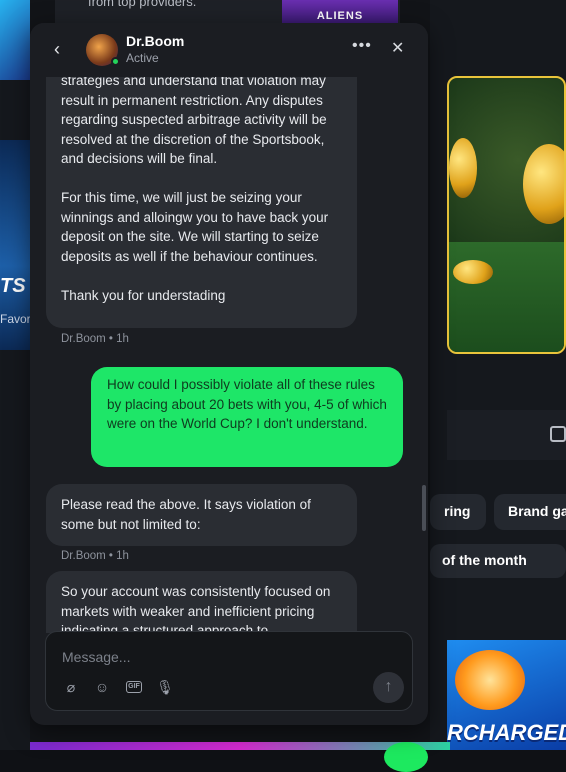 The width and height of the screenshot is (566, 772). I want to click on chevron-left-icon: ‹, so click(57, 49).